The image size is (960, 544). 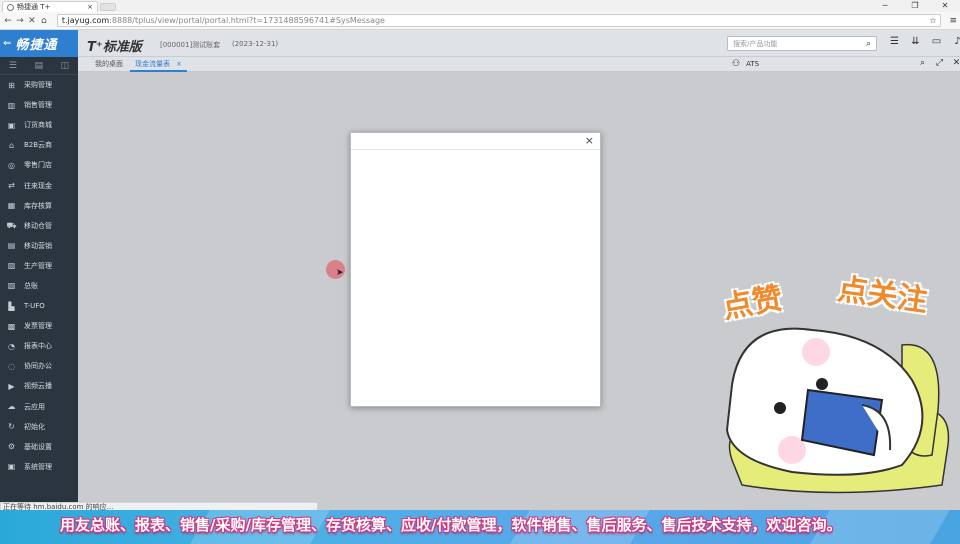 What do you see at coordinates (8, 21) in the screenshot?
I see `back-button: ←` at bounding box center [8, 21].